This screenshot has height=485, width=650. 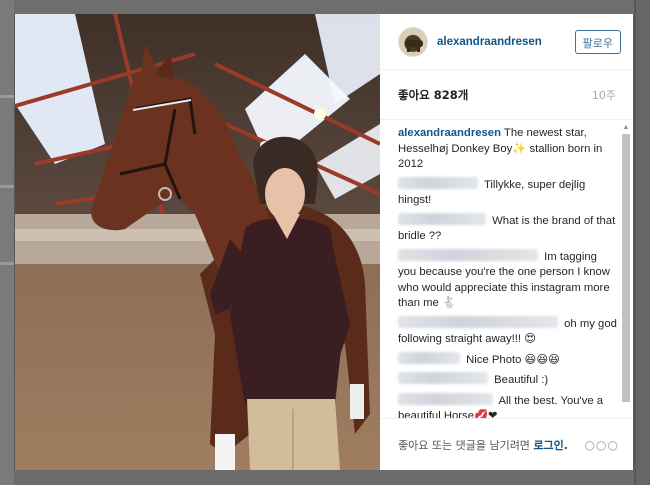 What do you see at coordinates (464, 445) in the screenshot?
I see `login-prompt-text: 좋아요 또는 댓글을 남기려면` at bounding box center [464, 445].